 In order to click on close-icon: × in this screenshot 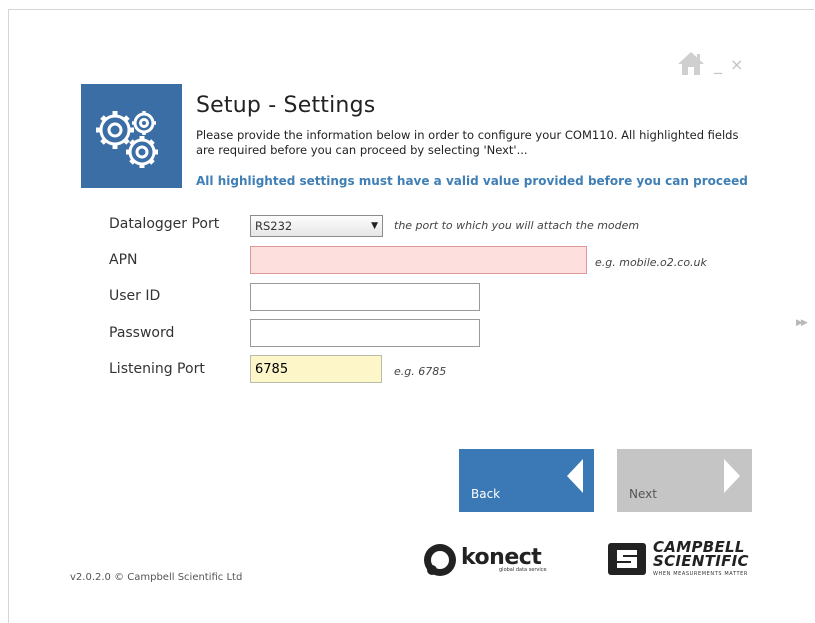, I will do `click(736, 64)`.